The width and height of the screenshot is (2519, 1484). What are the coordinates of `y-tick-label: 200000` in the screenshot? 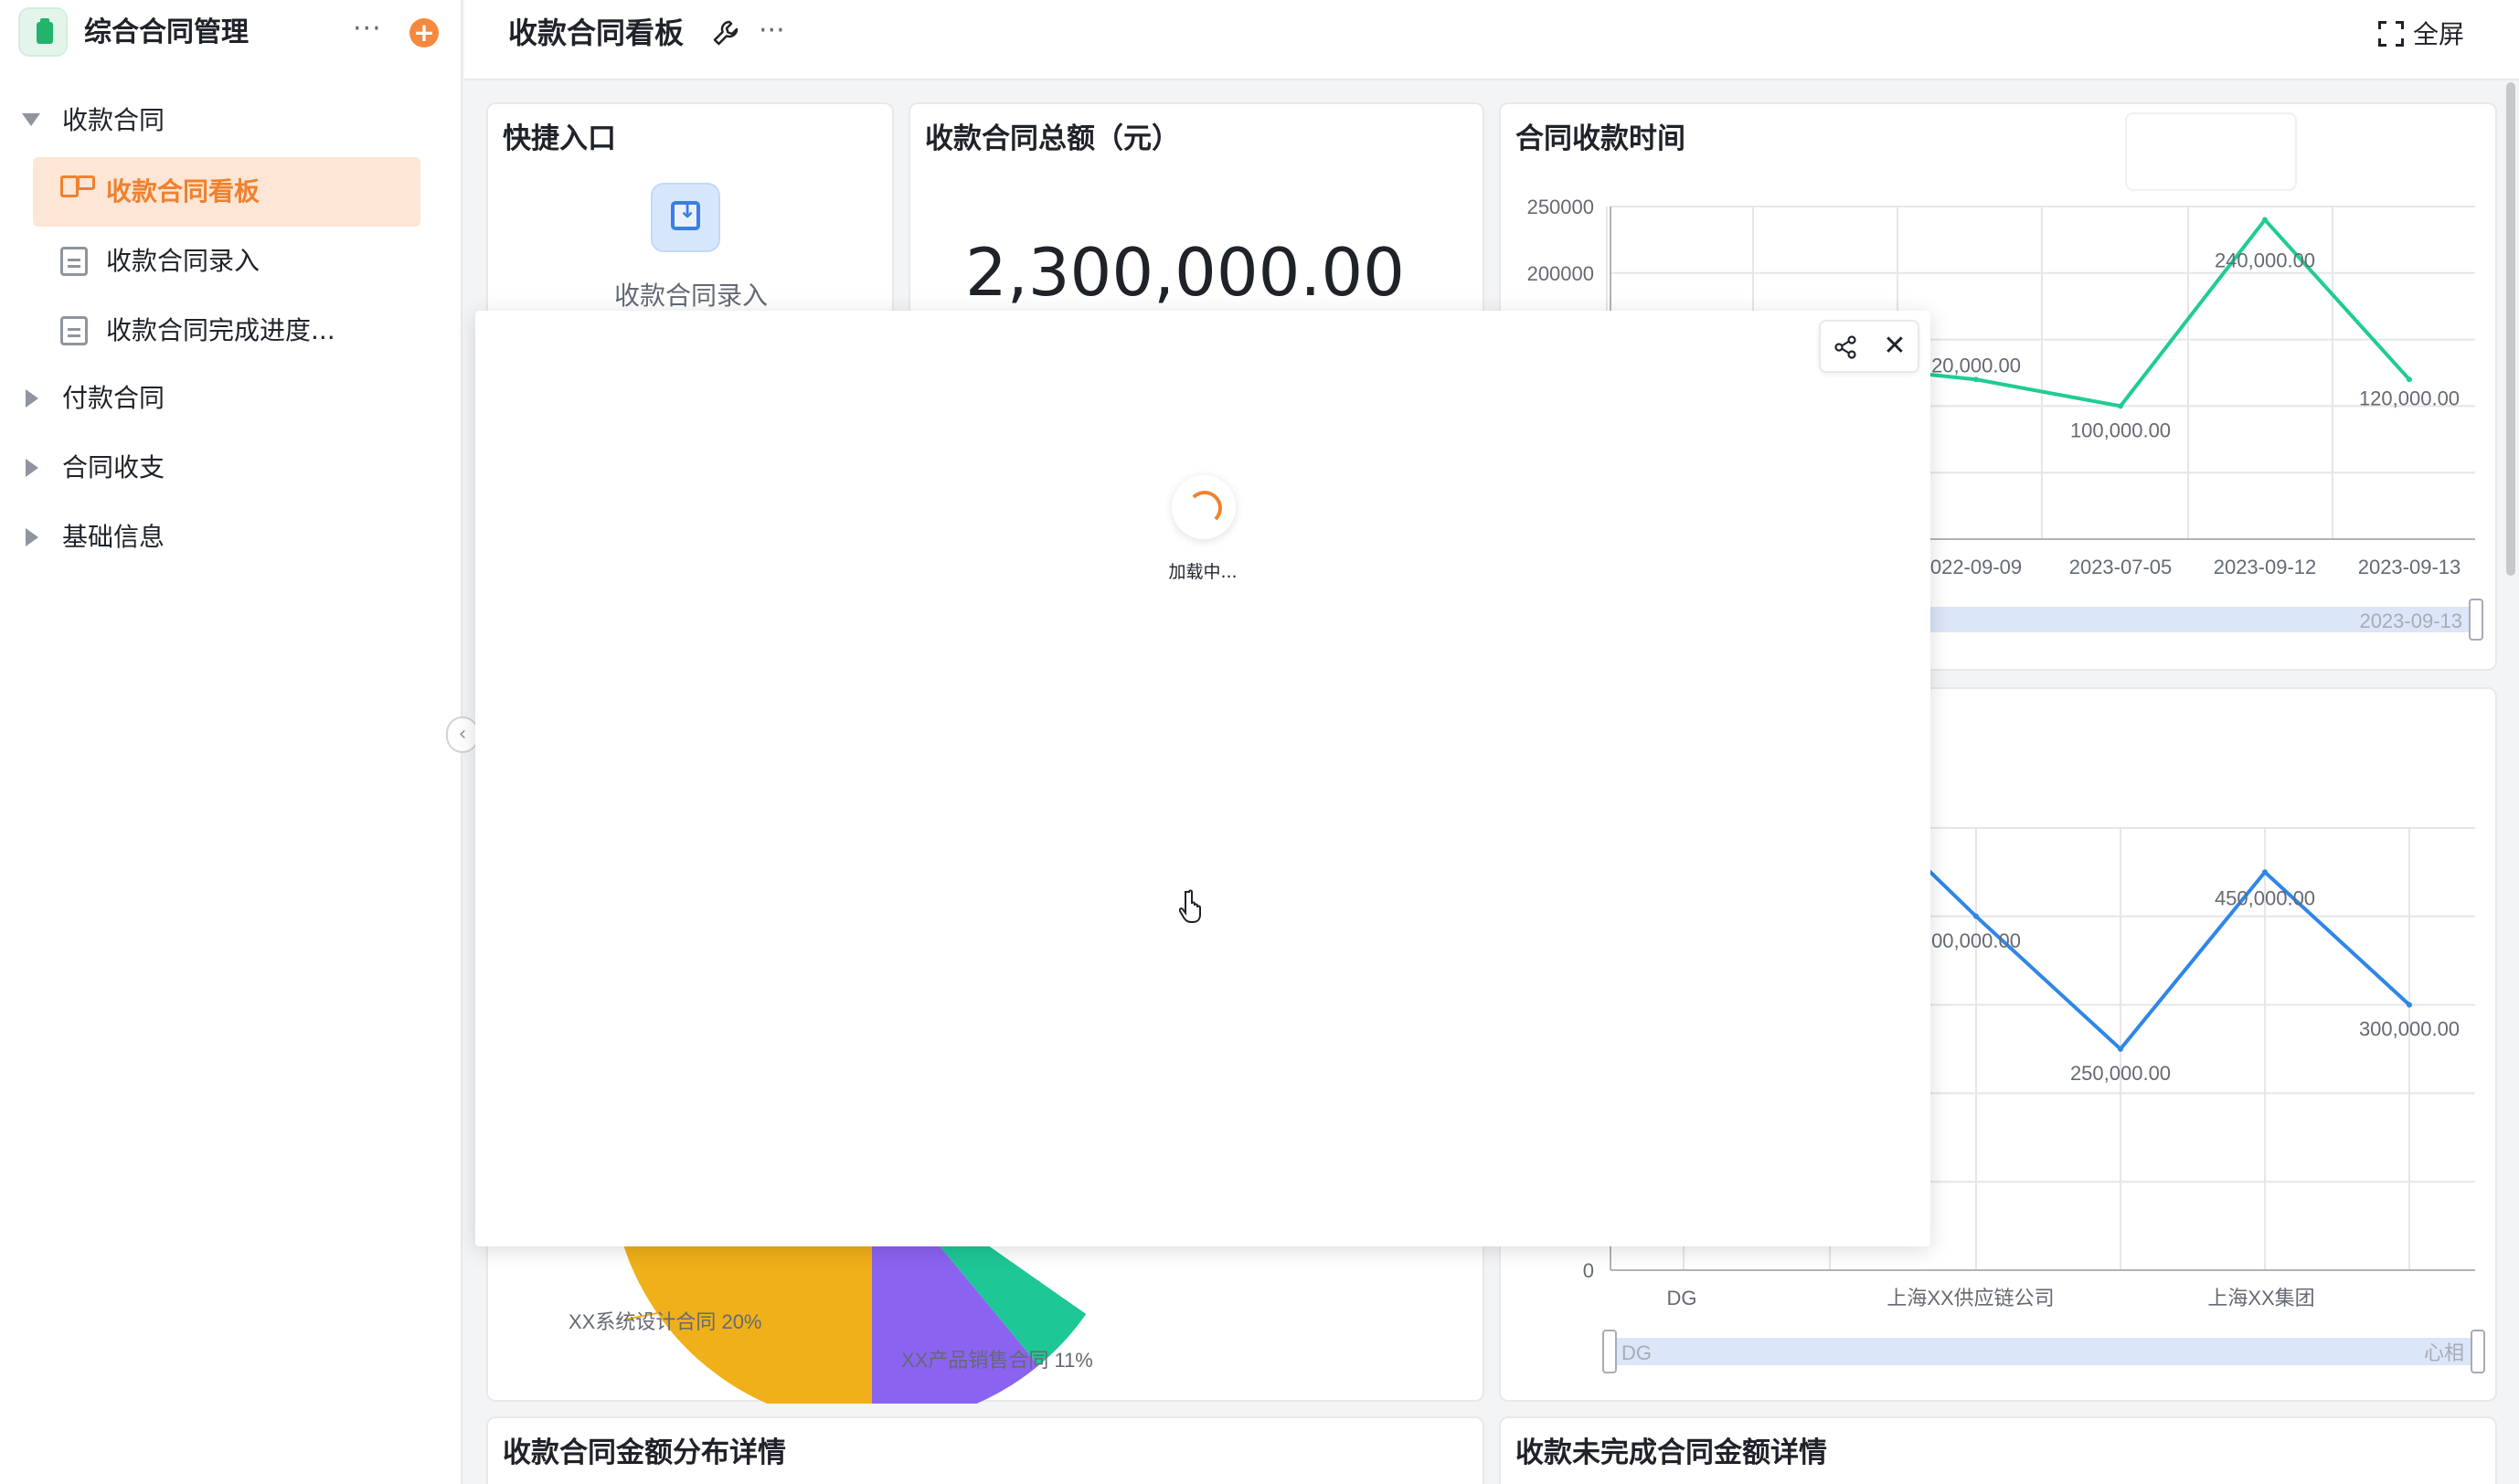 It's located at (1560, 273).